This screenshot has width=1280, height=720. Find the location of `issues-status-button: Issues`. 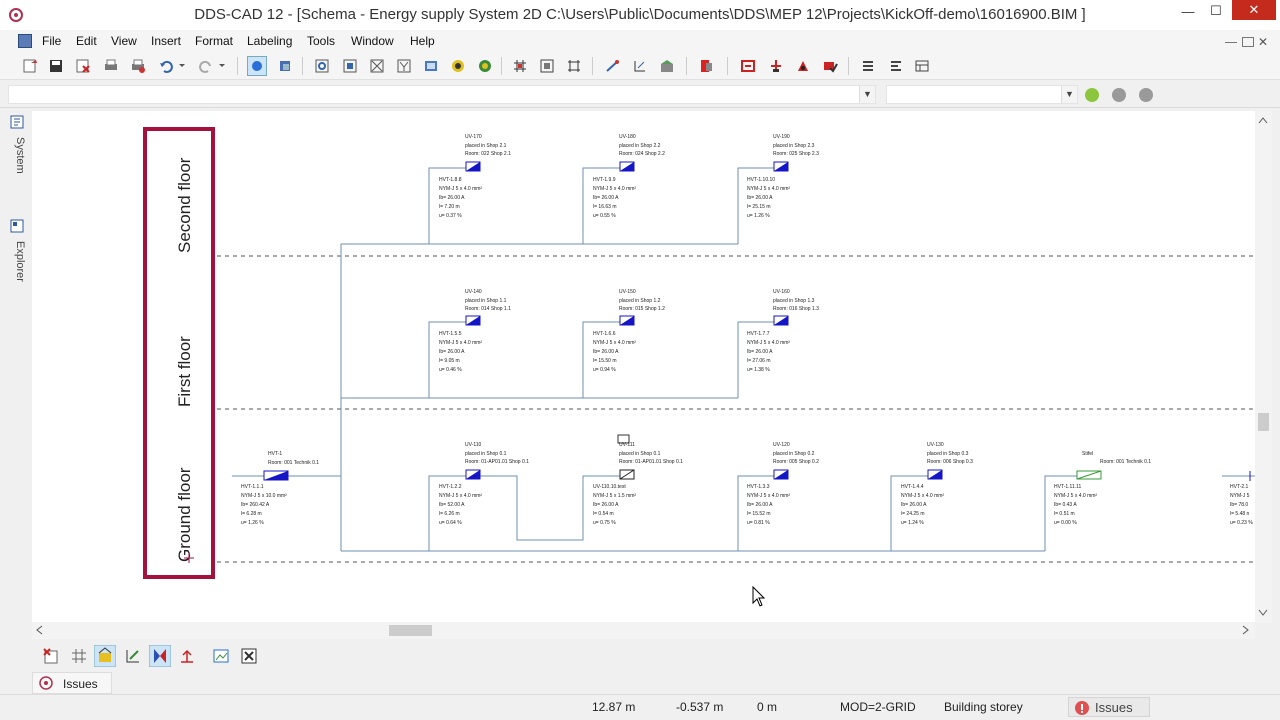

issues-status-button: Issues is located at coordinates (1109, 707).